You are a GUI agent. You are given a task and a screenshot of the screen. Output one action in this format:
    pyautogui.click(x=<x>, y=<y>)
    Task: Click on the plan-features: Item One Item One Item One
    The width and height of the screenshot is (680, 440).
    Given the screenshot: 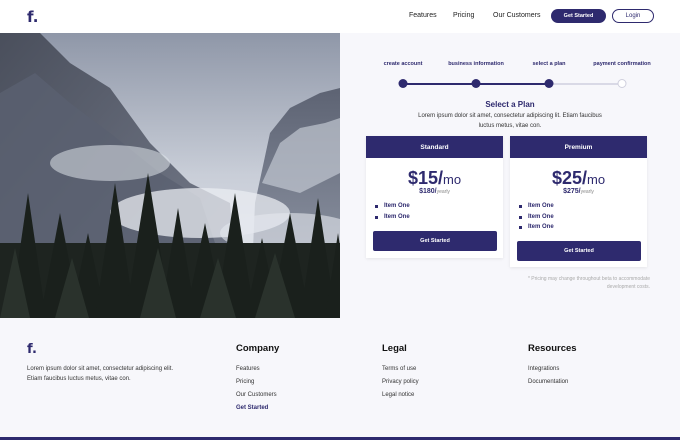 What is the action you would take?
    pyautogui.click(x=536, y=219)
    